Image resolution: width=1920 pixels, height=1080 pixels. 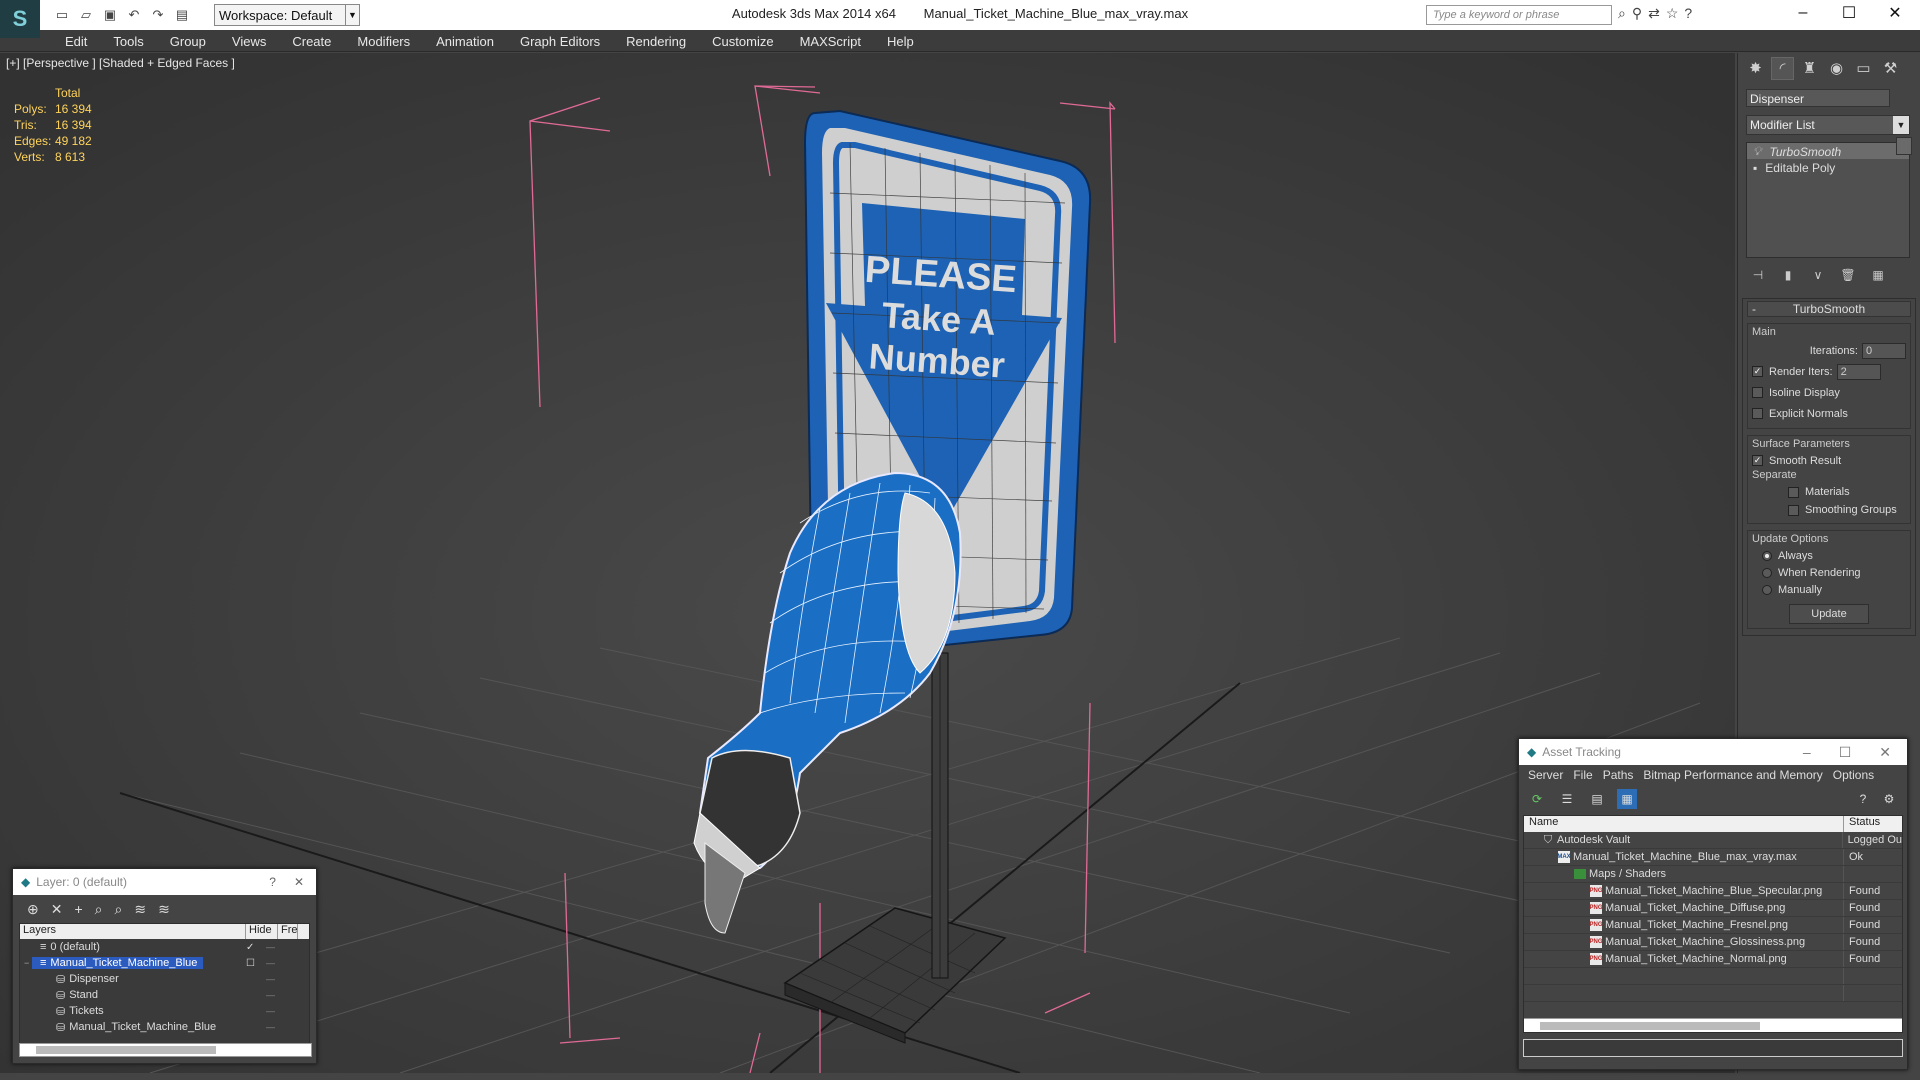 What do you see at coordinates (1889, 799) in the screenshot?
I see `settings-icon: ⚙` at bounding box center [1889, 799].